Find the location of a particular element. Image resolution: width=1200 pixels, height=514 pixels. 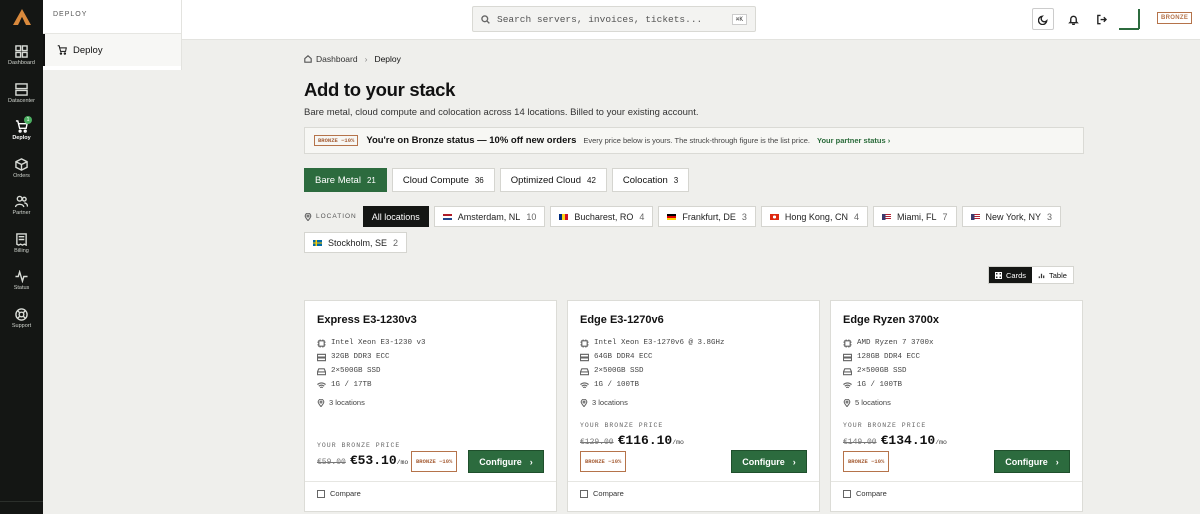

location-bucharest: Bucharest, RO 4 is located at coordinates (602, 216).